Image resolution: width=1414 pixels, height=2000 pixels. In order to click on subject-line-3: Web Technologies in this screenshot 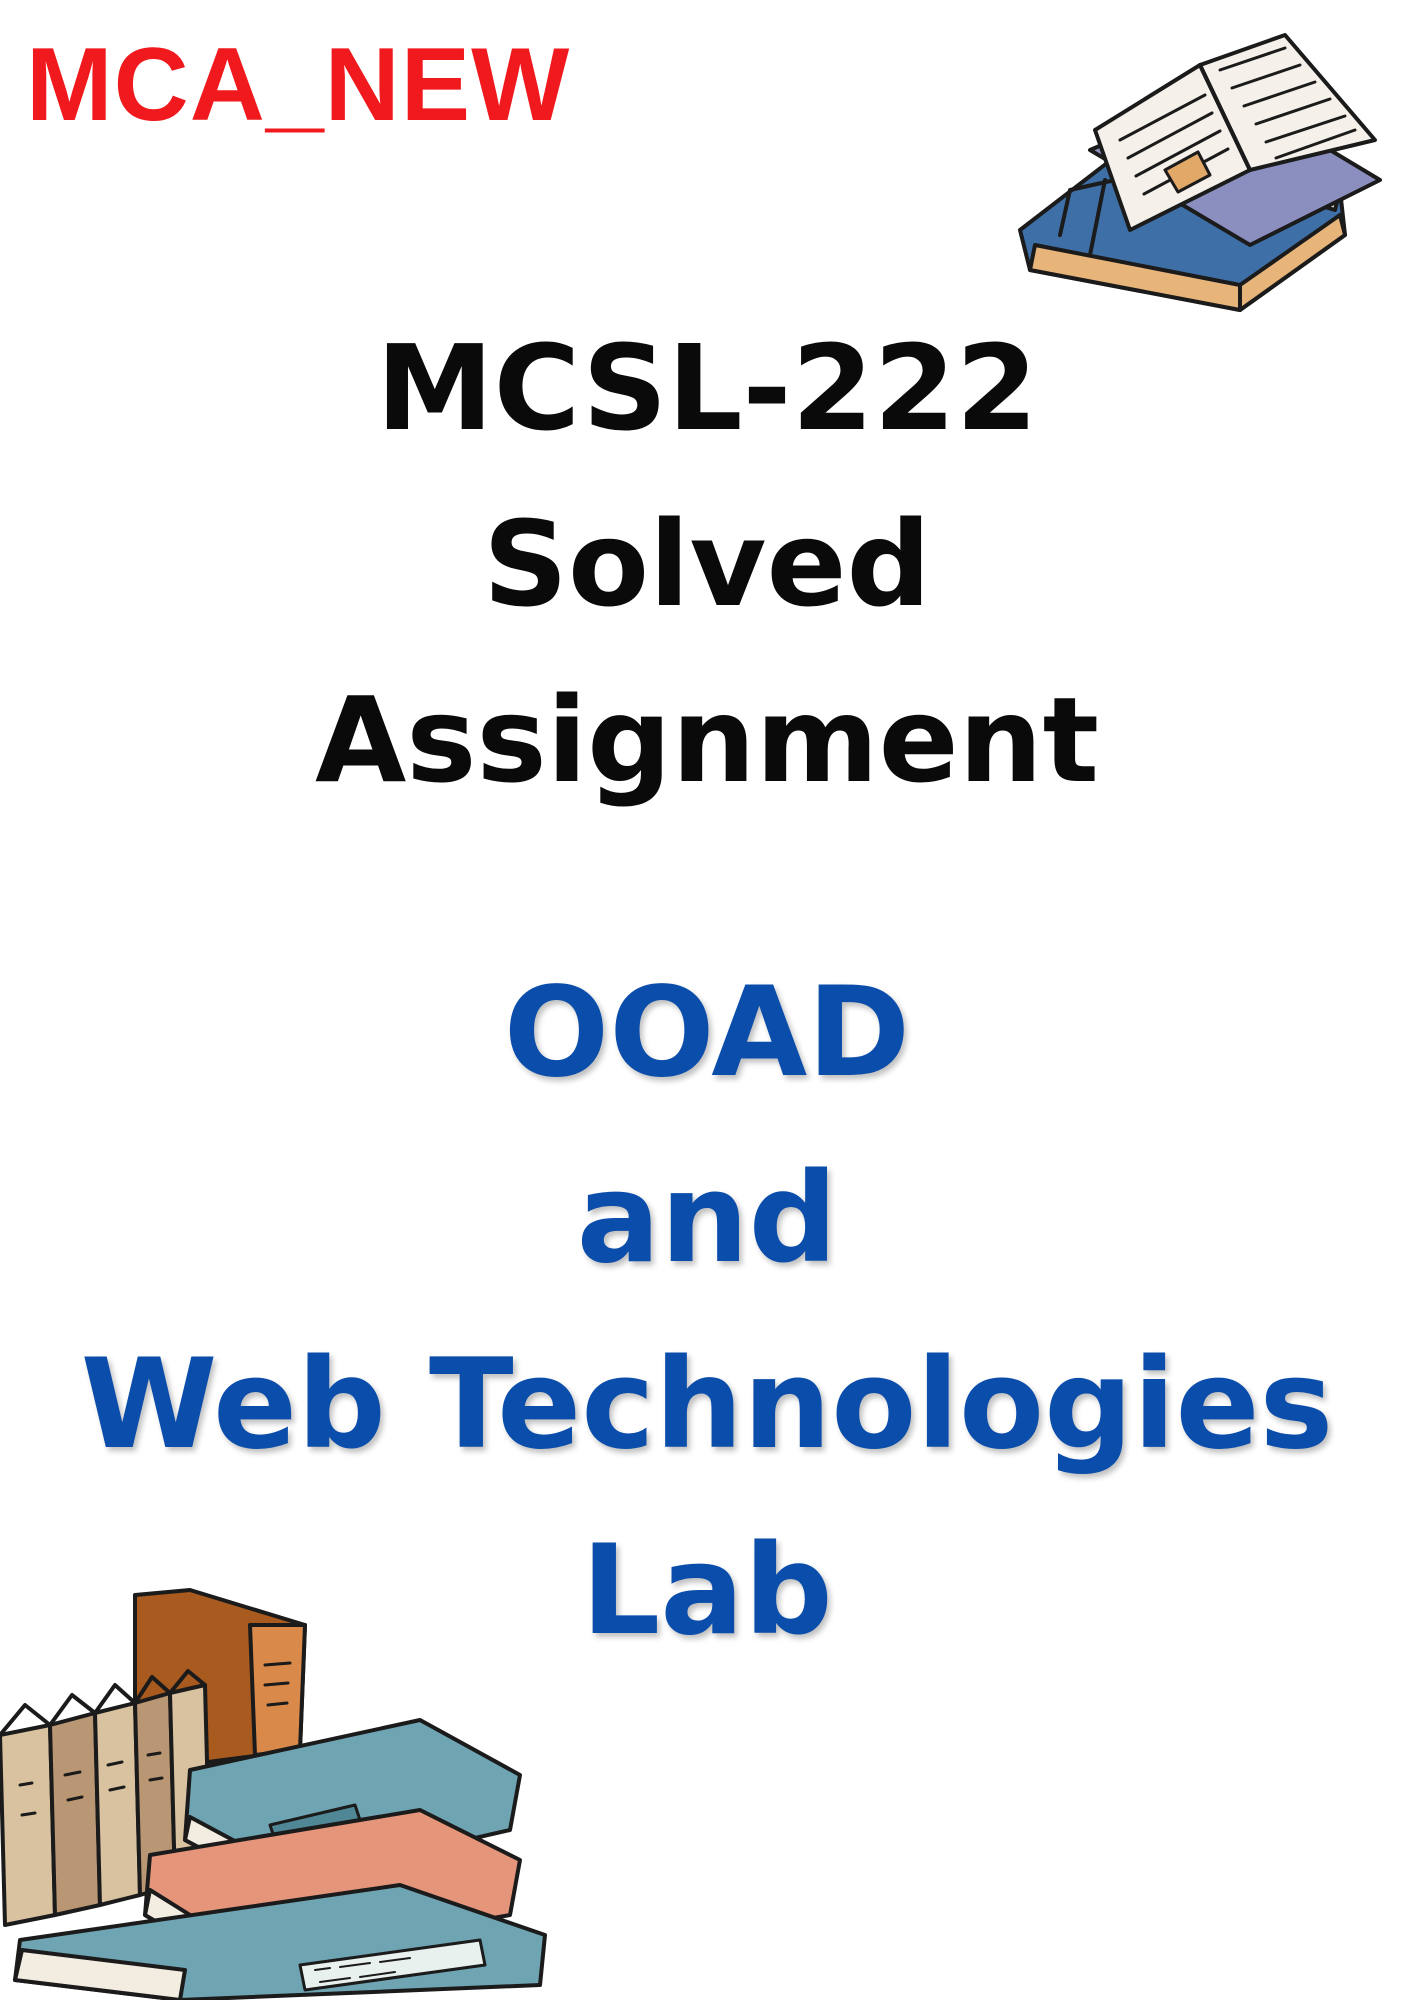, I will do `click(707, 1405)`.